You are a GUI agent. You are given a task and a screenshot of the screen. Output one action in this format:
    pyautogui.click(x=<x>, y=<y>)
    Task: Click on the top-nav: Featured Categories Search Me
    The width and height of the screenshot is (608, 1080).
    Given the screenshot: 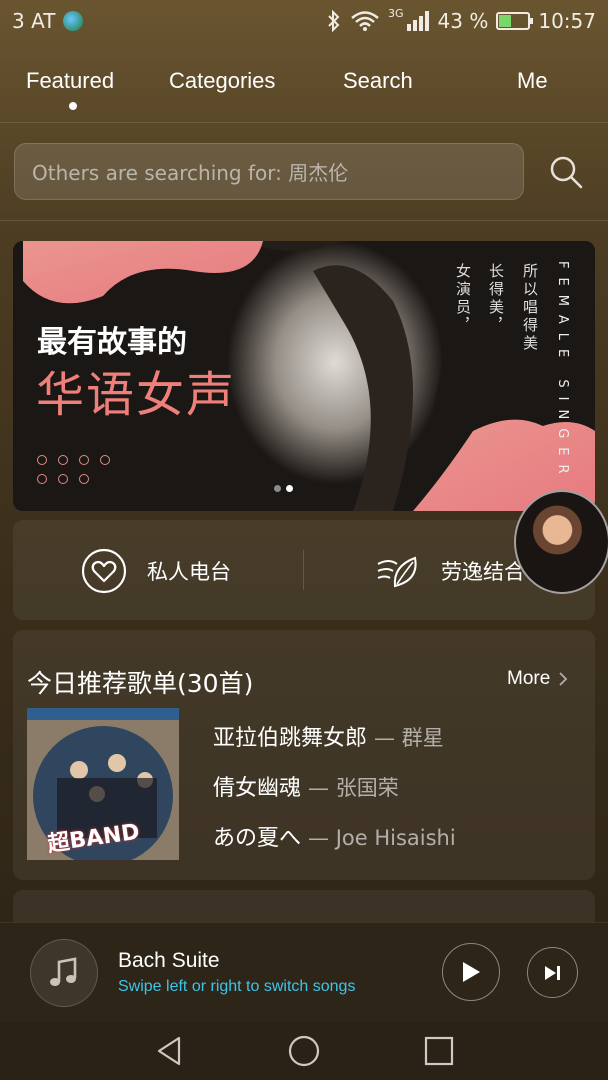 What is the action you would take?
    pyautogui.click(x=304, y=89)
    